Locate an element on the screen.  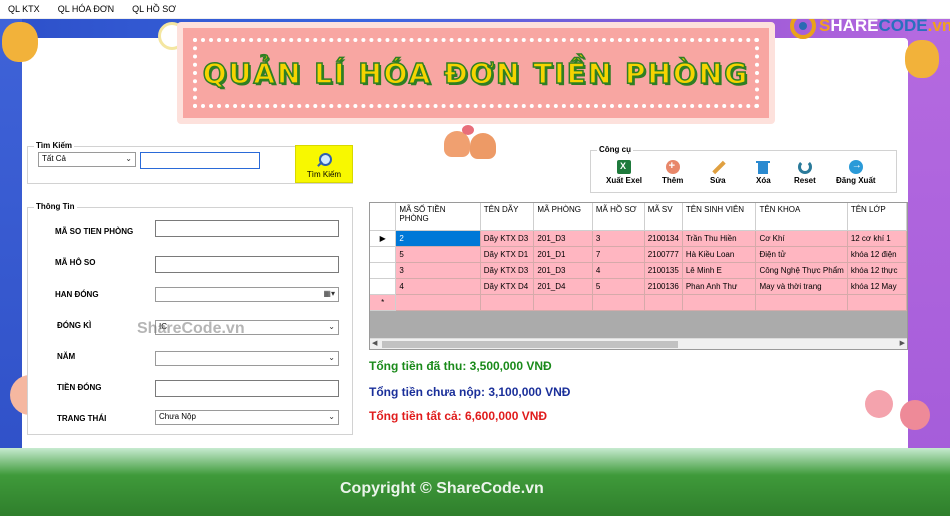
column-header: TÊN KHOA is located at coordinates (801, 217).